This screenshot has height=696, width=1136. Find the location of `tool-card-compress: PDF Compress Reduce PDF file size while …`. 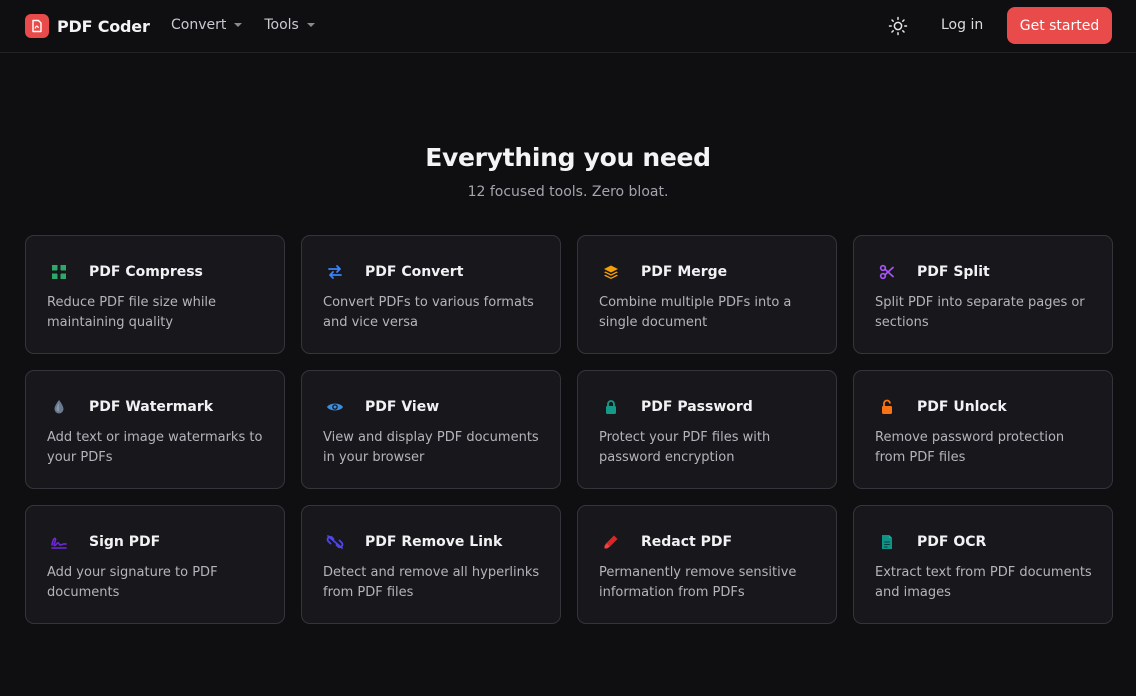

tool-card-compress: PDF Compress Reduce PDF file size while … is located at coordinates (155, 294).